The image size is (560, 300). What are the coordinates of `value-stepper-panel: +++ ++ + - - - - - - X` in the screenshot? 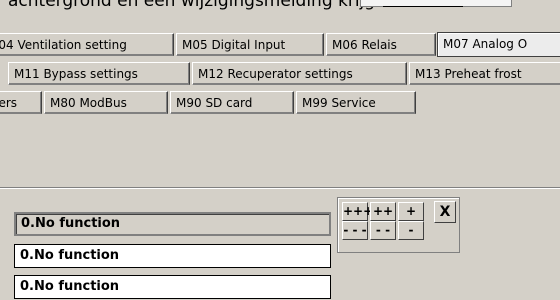 It's located at (398, 225).